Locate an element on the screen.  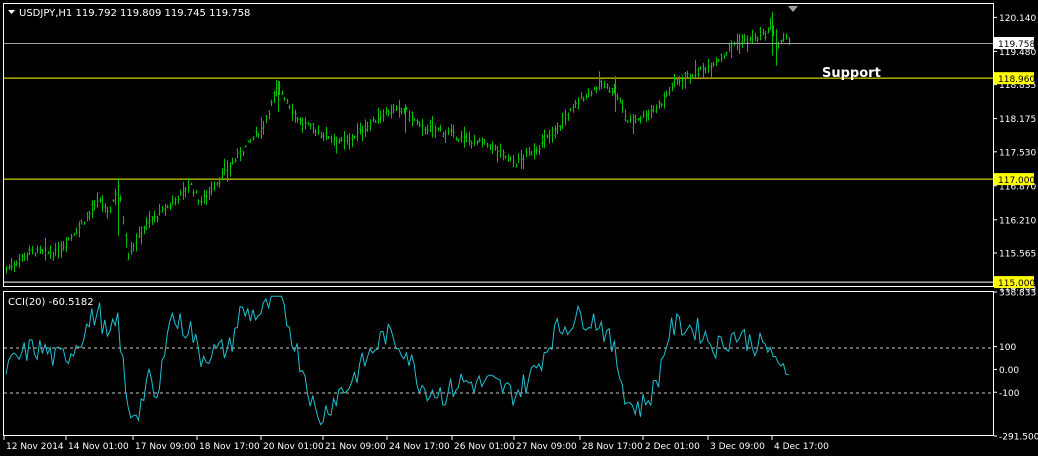
time-axis-label: 17 Nov 09:00 is located at coordinates (165, 447).